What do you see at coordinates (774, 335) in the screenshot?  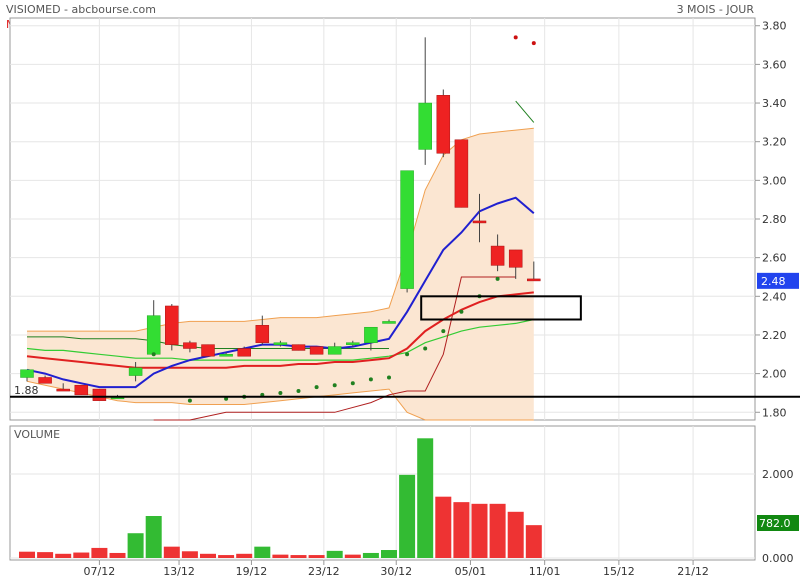 I see `y-tick-label: 2.20` at bounding box center [774, 335].